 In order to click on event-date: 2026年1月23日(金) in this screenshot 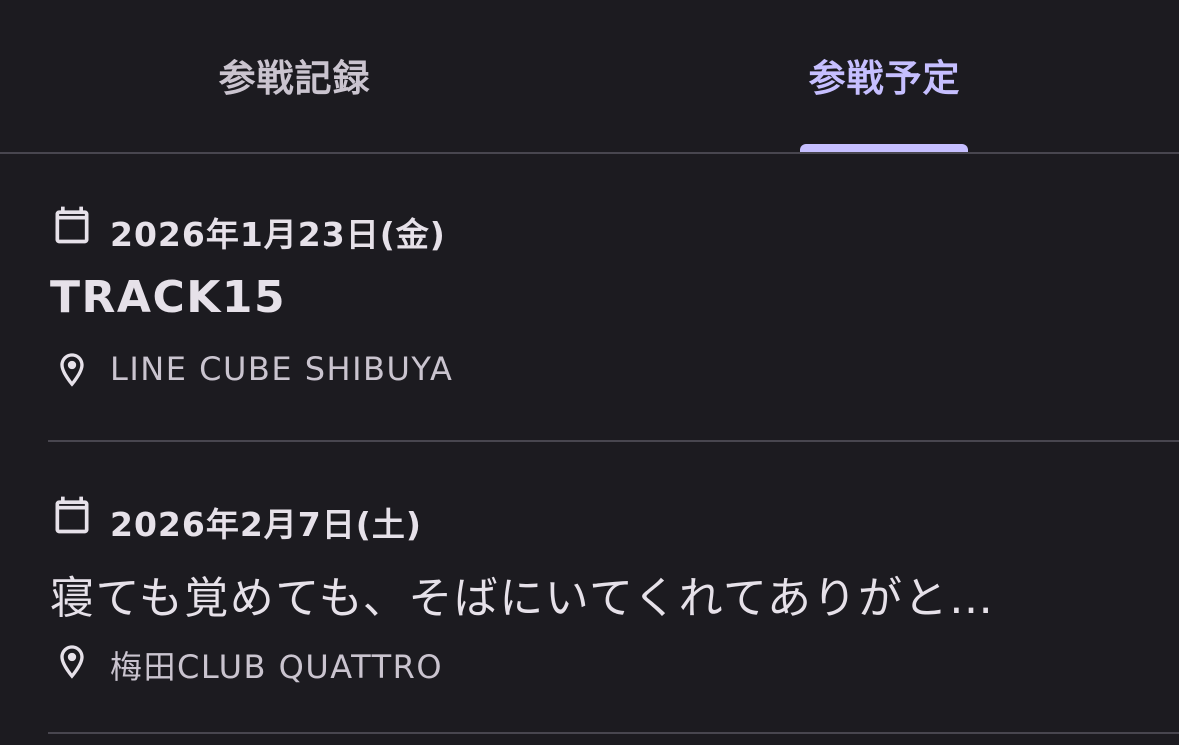, I will do `click(278, 234)`.